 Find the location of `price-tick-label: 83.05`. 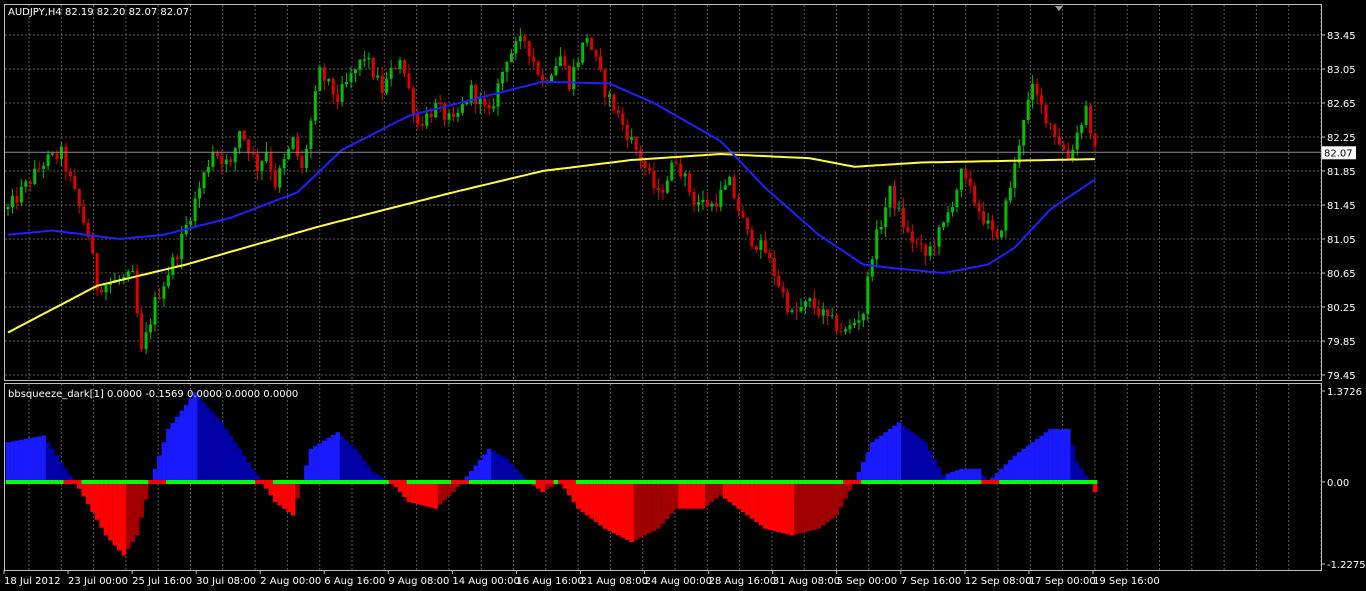

price-tick-label: 83.05 is located at coordinates (1341, 70).